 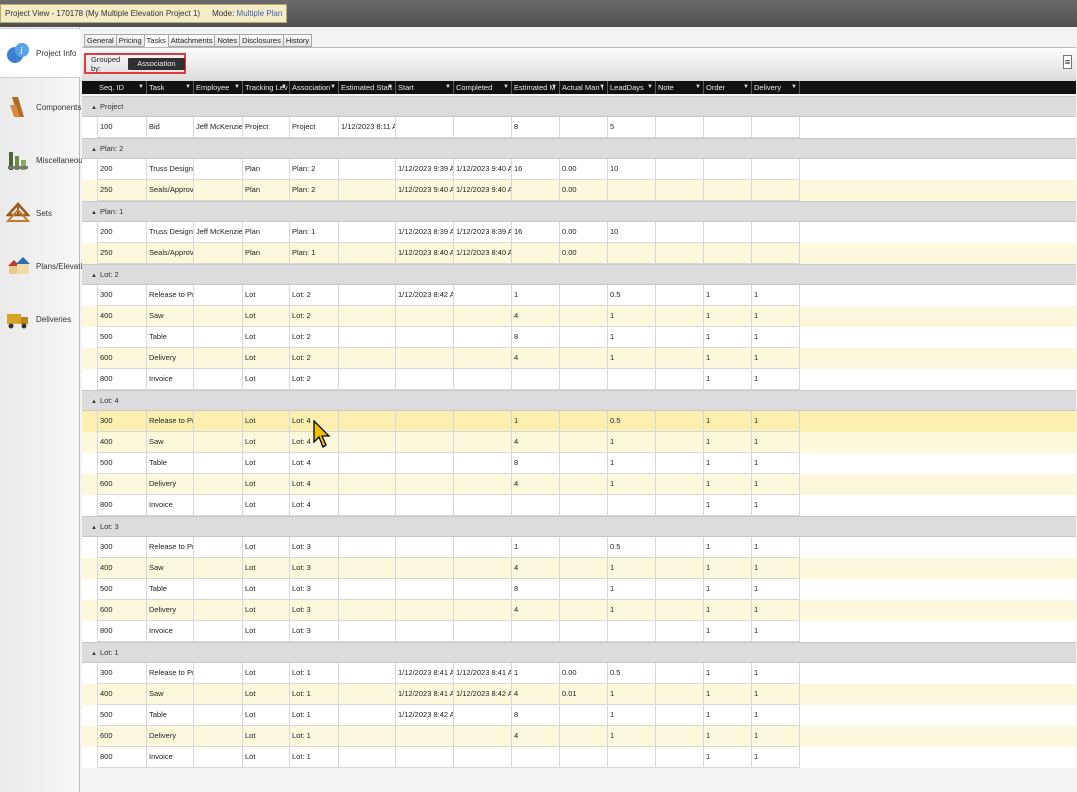 What do you see at coordinates (156, 63) in the screenshot?
I see `group-association-chip: Association` at bounding box center [156, 63].